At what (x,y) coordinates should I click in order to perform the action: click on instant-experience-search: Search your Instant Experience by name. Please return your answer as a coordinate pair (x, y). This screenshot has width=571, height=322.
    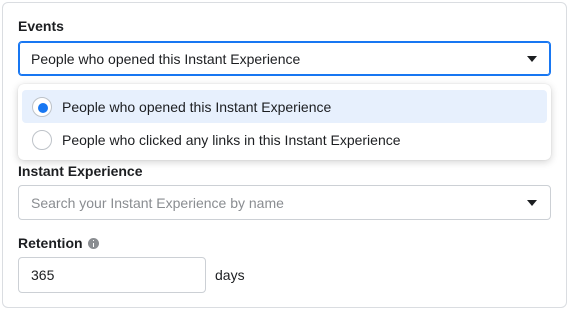
    Looking at the image, I should click on (284, 202).